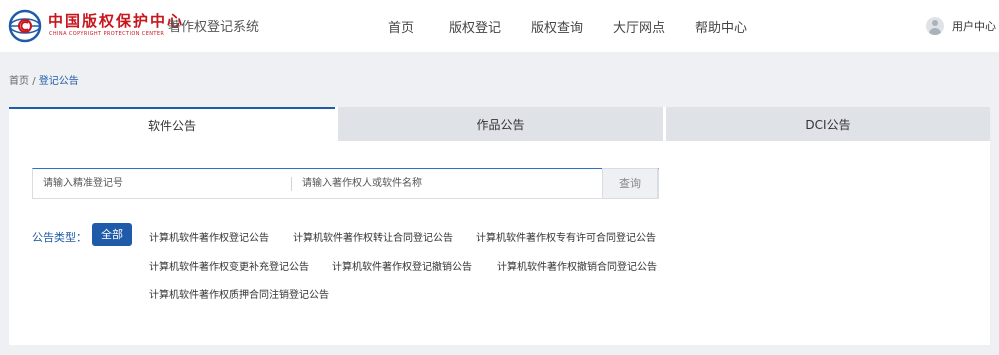  Describe the element at coordinates (112, 234) in the screenshot. I see `filter-all-button: 全部` at that location.